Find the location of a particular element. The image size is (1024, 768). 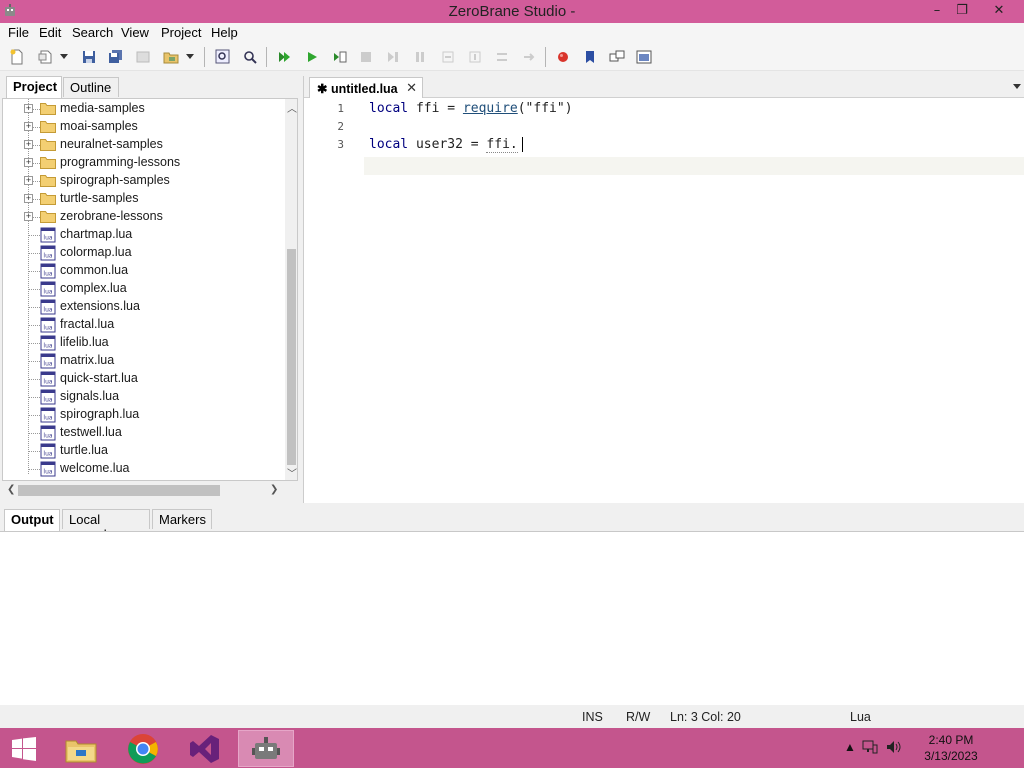

open-dropdown-chevron-down-icon is located at coordinates (64, 57).